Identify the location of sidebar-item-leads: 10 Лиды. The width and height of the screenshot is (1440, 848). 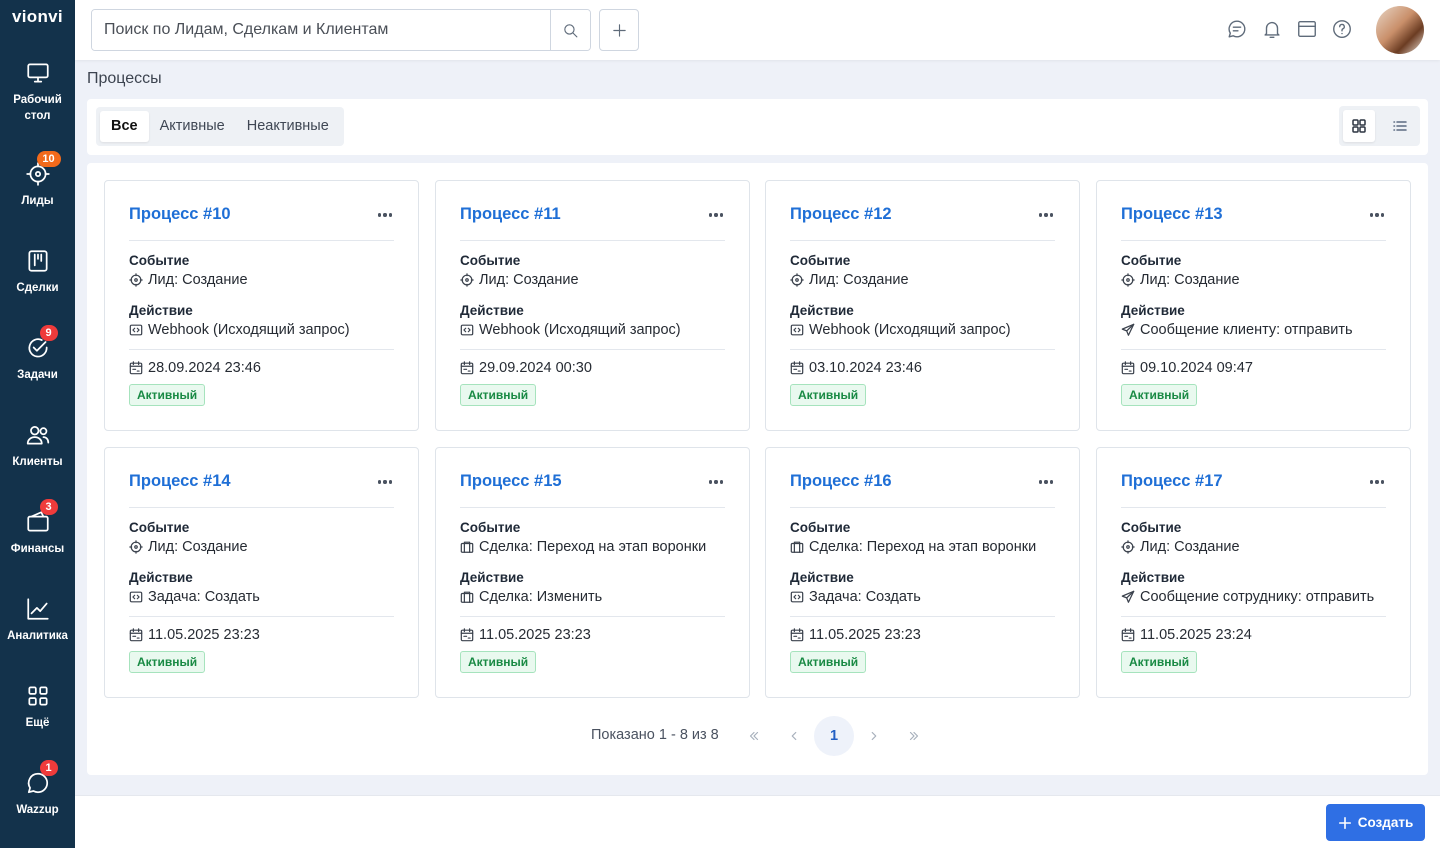
(37, 180).